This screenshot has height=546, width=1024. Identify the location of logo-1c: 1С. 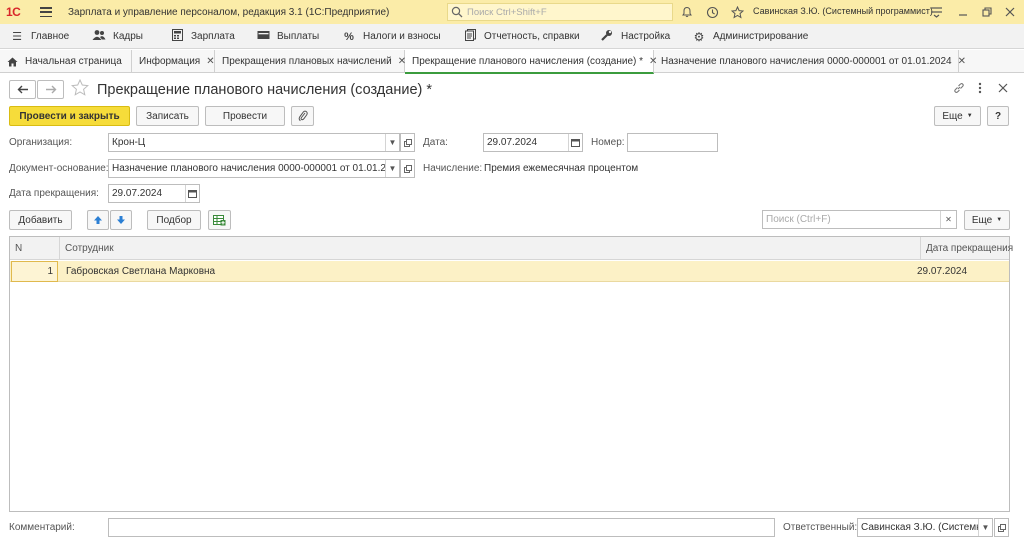
(13, 12).